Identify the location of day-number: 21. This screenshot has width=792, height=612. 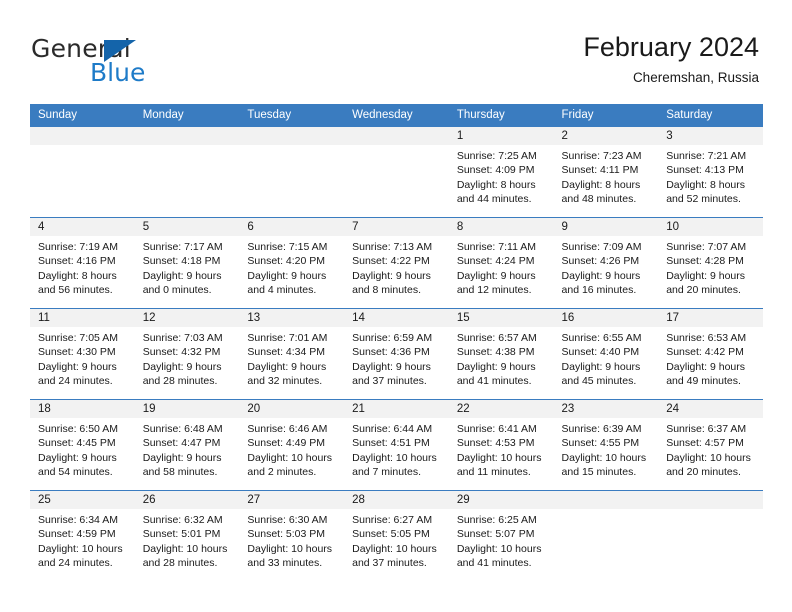
(396, 409).